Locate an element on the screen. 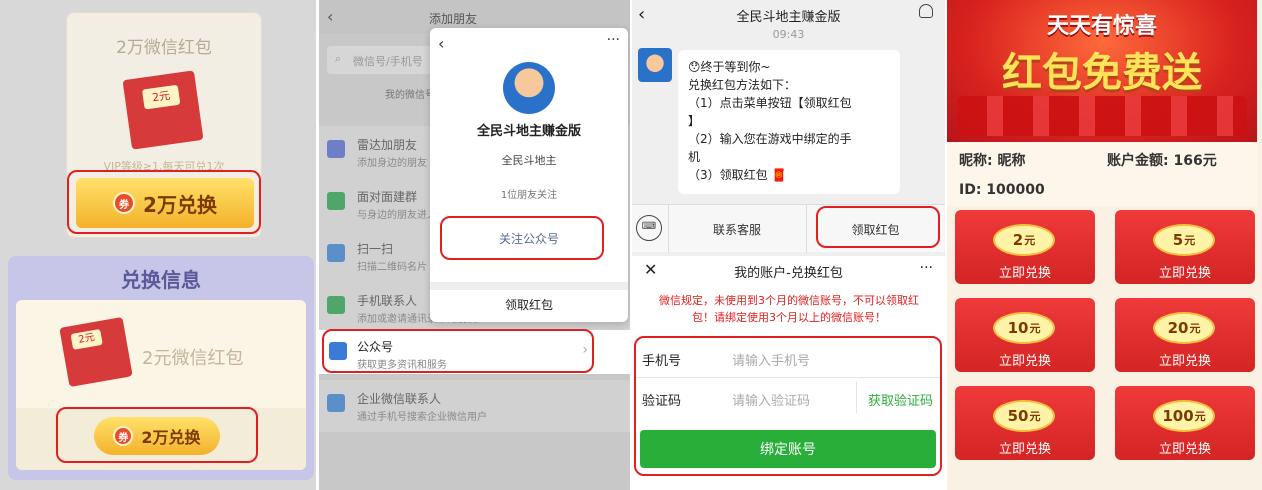 The width and height of the screenshot is (1262, 490). message-time: 09:43 is located at coordinates (788, 34).